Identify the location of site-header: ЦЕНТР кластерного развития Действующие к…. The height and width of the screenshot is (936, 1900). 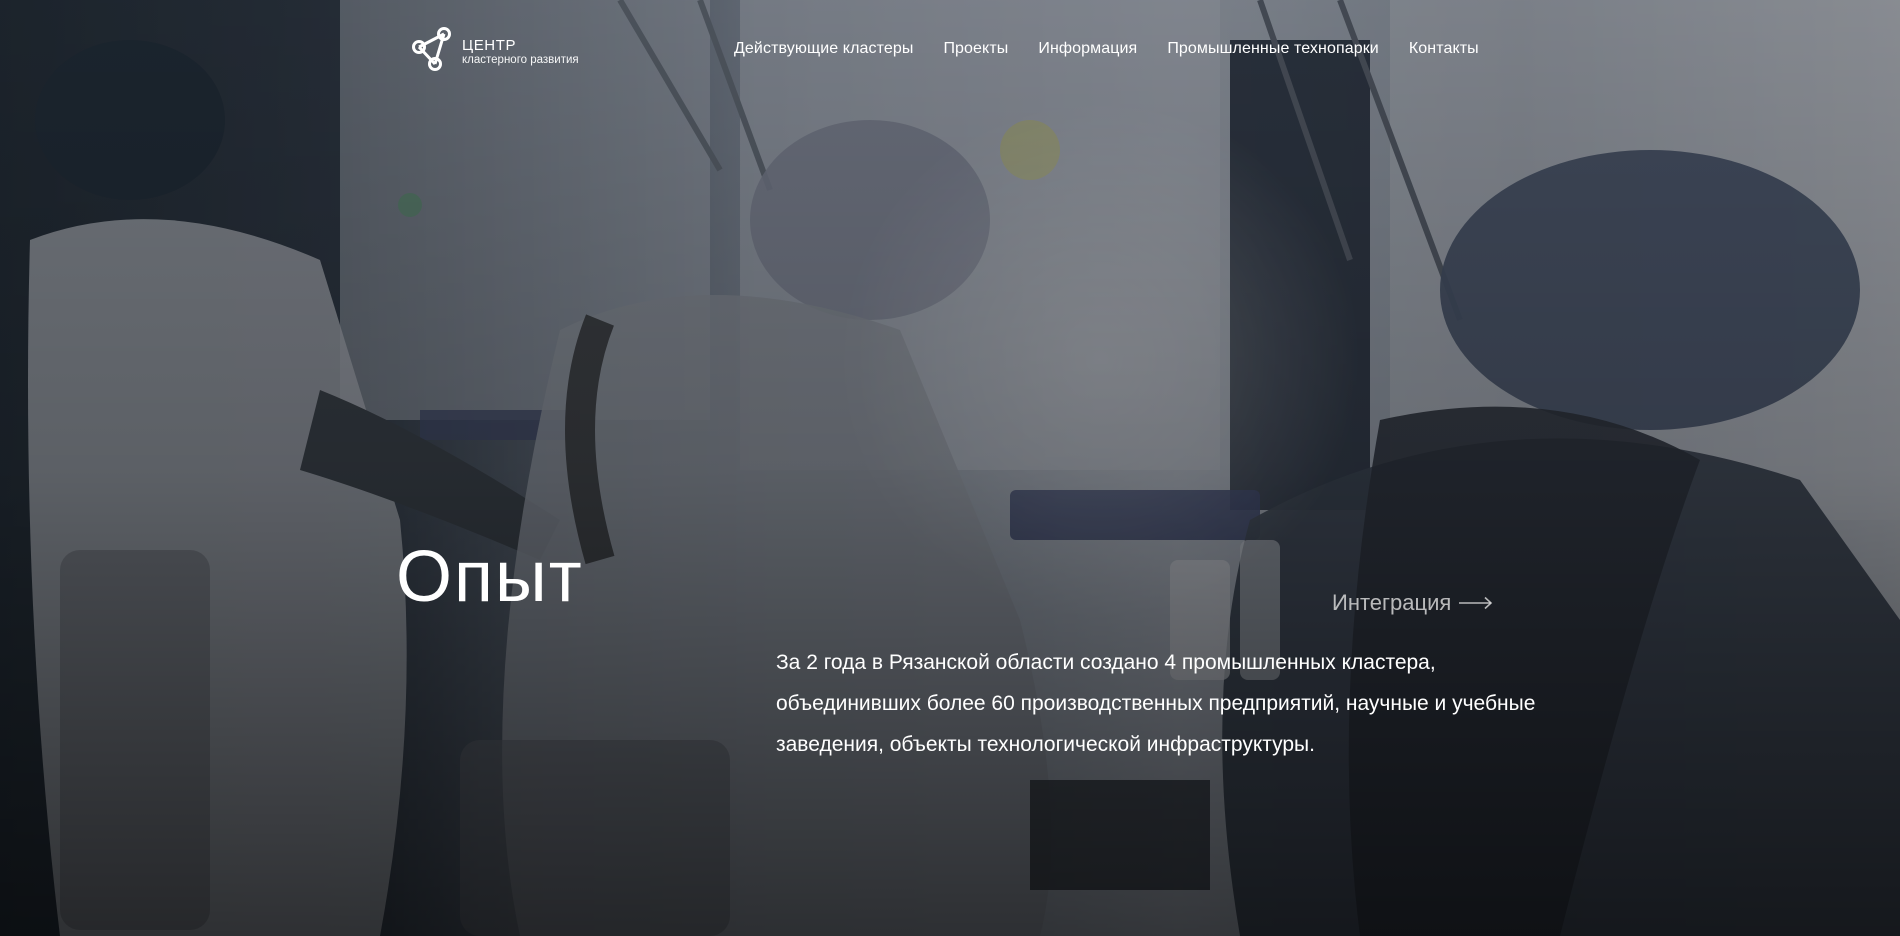
(950, 50).